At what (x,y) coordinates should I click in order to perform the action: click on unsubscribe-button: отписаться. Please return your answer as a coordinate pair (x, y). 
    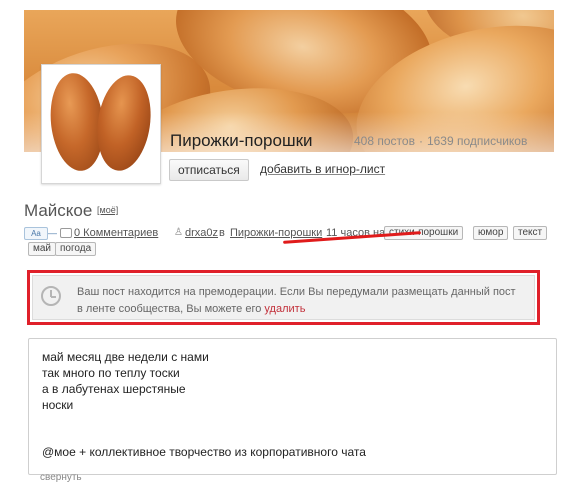
    Looking at the image, I should click on (209, 170).